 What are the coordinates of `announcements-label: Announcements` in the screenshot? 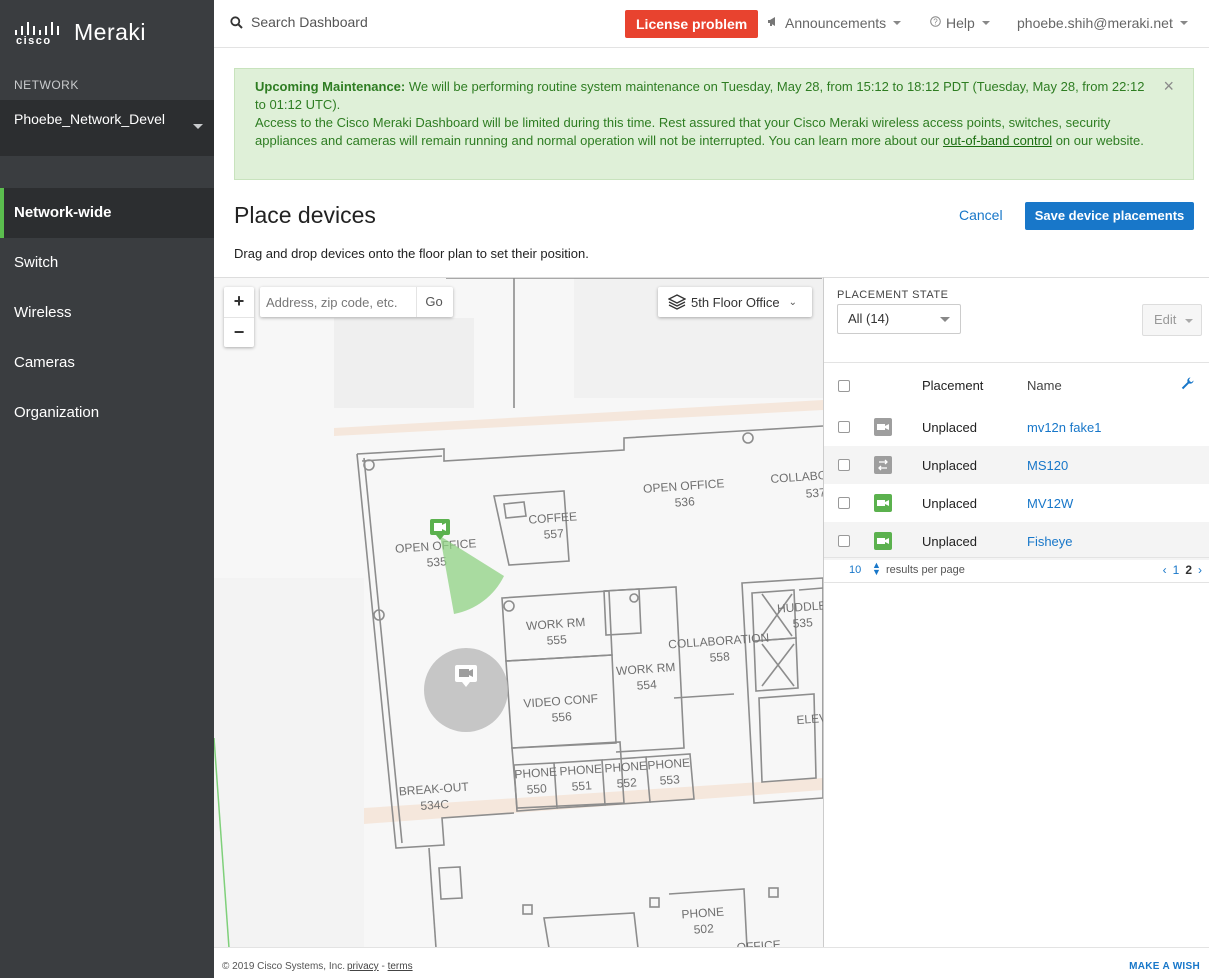 It's located at (836, 23).